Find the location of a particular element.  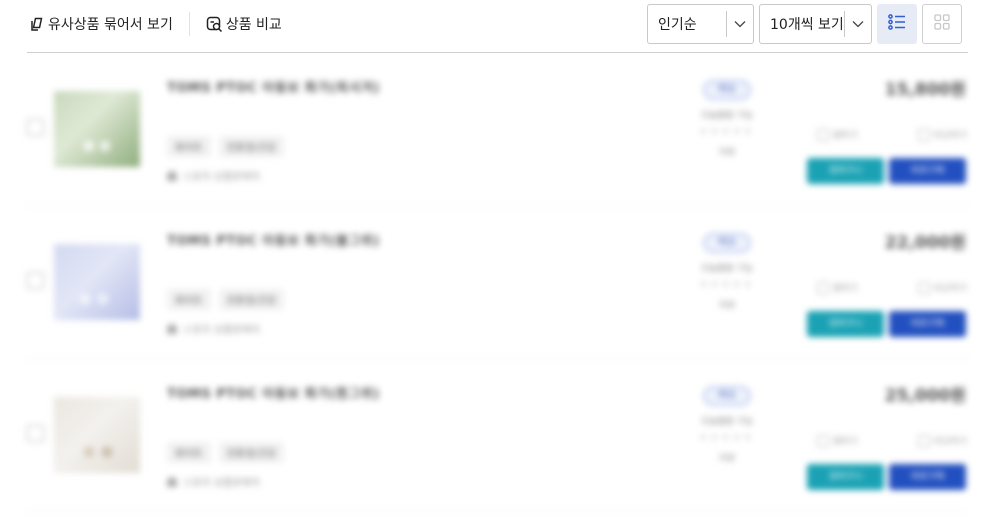

group-similar-label: 유사상품 묶어서 보기 is located at coordinates (110, 25).